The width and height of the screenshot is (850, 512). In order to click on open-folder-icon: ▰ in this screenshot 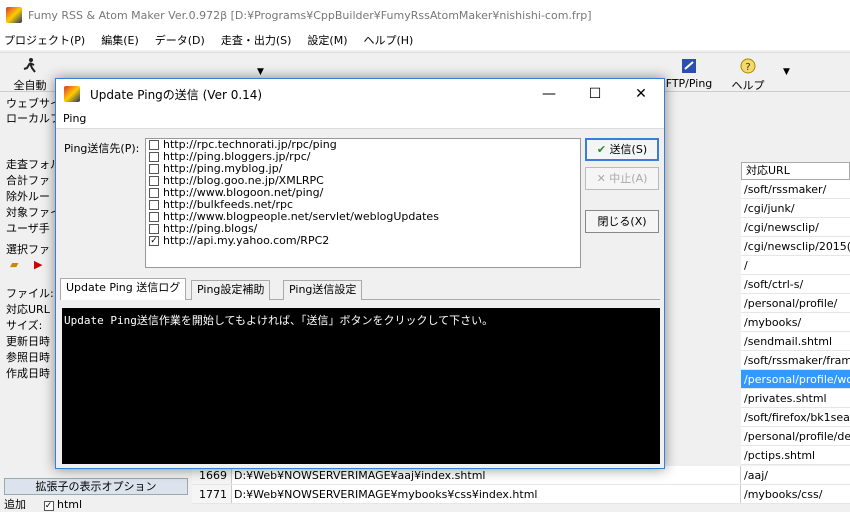, I will do `click(14, 264)`.